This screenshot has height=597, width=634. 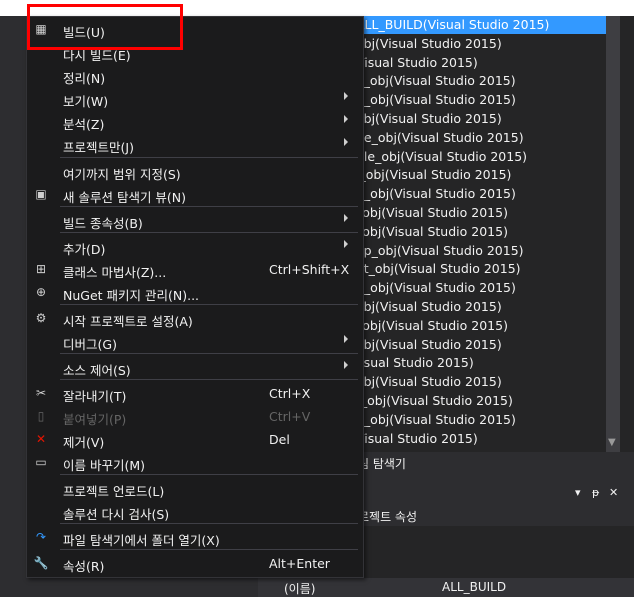 What do you see at coordinates (194, 439) in the screenshot?
I see `menu-item-제거: ✕ 제거(V) Del` at bounding box center [194, 439].